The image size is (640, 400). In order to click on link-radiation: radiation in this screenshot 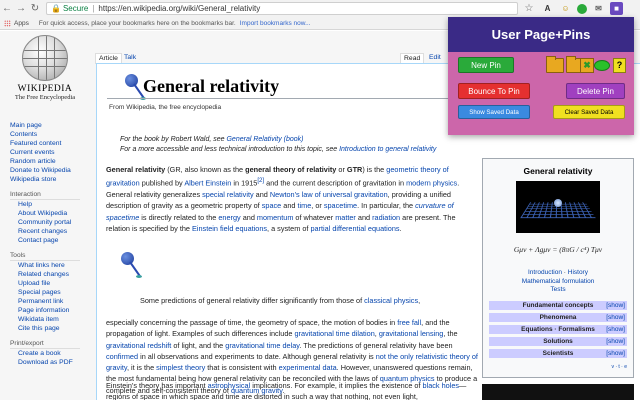, I will do `click(386, 217)`.